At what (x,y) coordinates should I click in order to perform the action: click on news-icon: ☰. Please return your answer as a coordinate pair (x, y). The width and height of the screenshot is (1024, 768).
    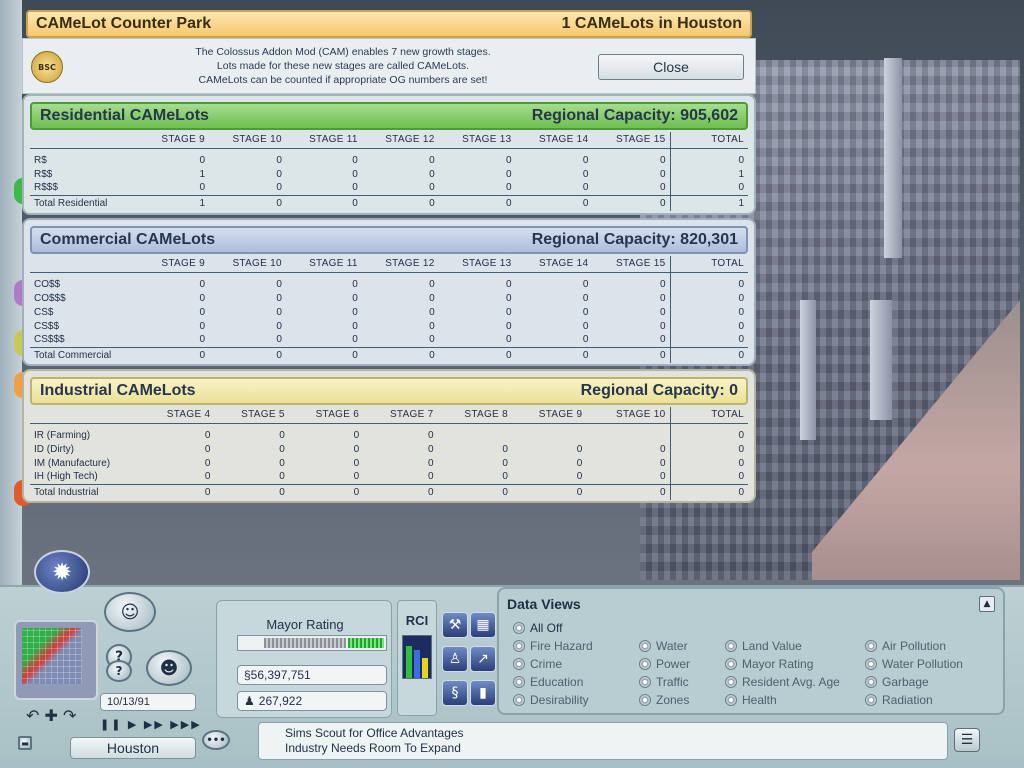
    Looking at the image, I should click on (967, 740).